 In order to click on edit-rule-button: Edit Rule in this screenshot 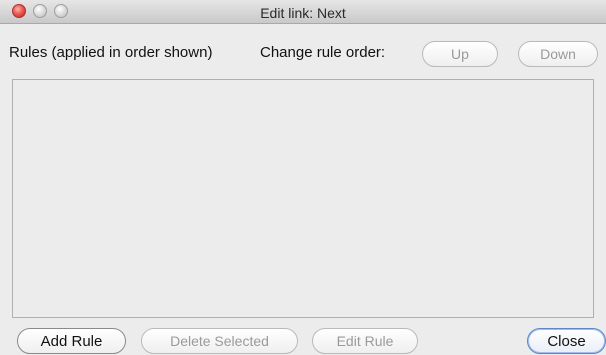, I will do `click(365, 341)`.